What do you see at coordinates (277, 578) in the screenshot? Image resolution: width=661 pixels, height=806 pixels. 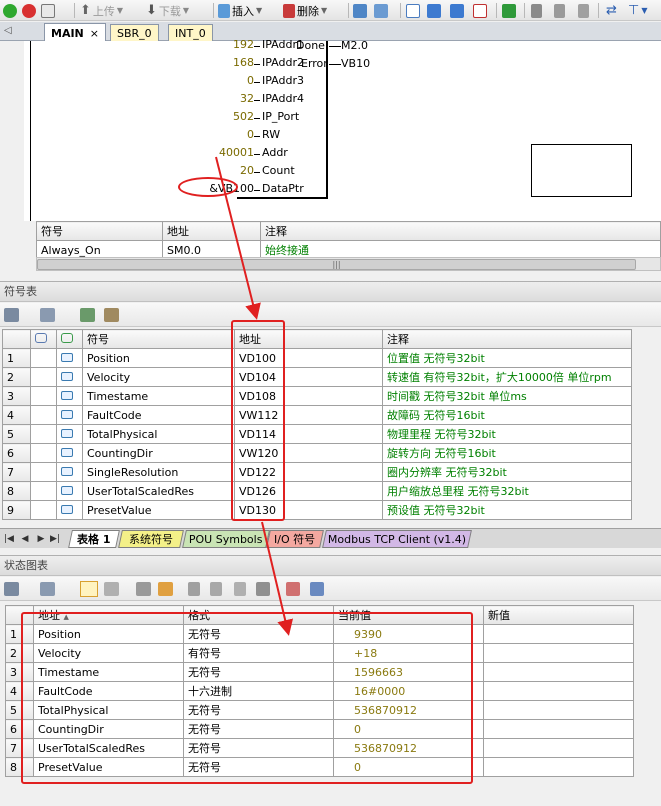 I see `arrow-to-status-chart` at bounding box center [277, 578].